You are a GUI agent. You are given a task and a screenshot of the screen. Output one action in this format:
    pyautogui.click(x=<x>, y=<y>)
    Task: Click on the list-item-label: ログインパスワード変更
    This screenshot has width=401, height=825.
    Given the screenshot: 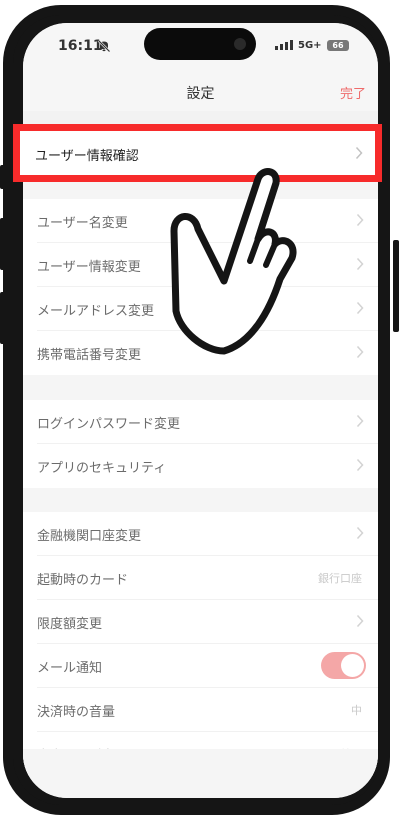 What is the action you would take?
    pyautogui.click(x=109, y=424)
    